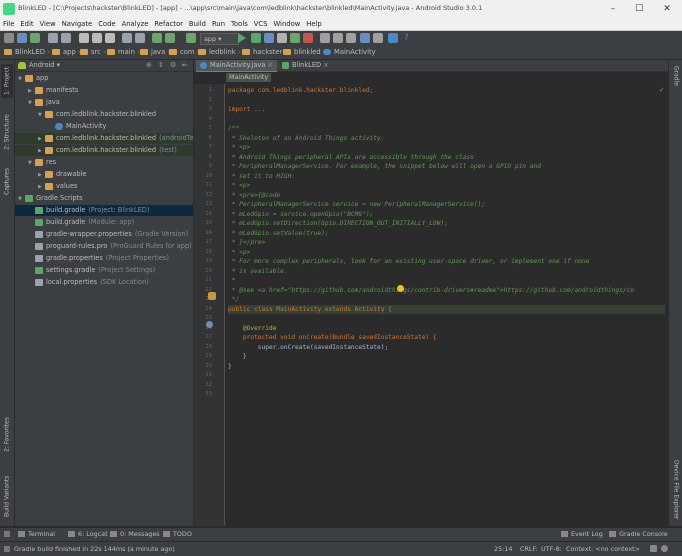 Image resolution: width=682 pixels, height=556 pixels. I want to click on menu-analyze: Analyze, so click(135, 24).